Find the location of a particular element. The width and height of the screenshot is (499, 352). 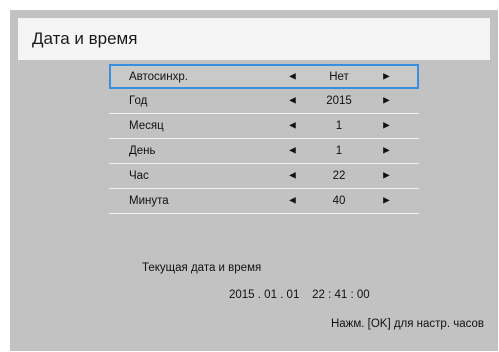

current-datetime-label: Текущая дата и время is located at coordinates (202, 268).